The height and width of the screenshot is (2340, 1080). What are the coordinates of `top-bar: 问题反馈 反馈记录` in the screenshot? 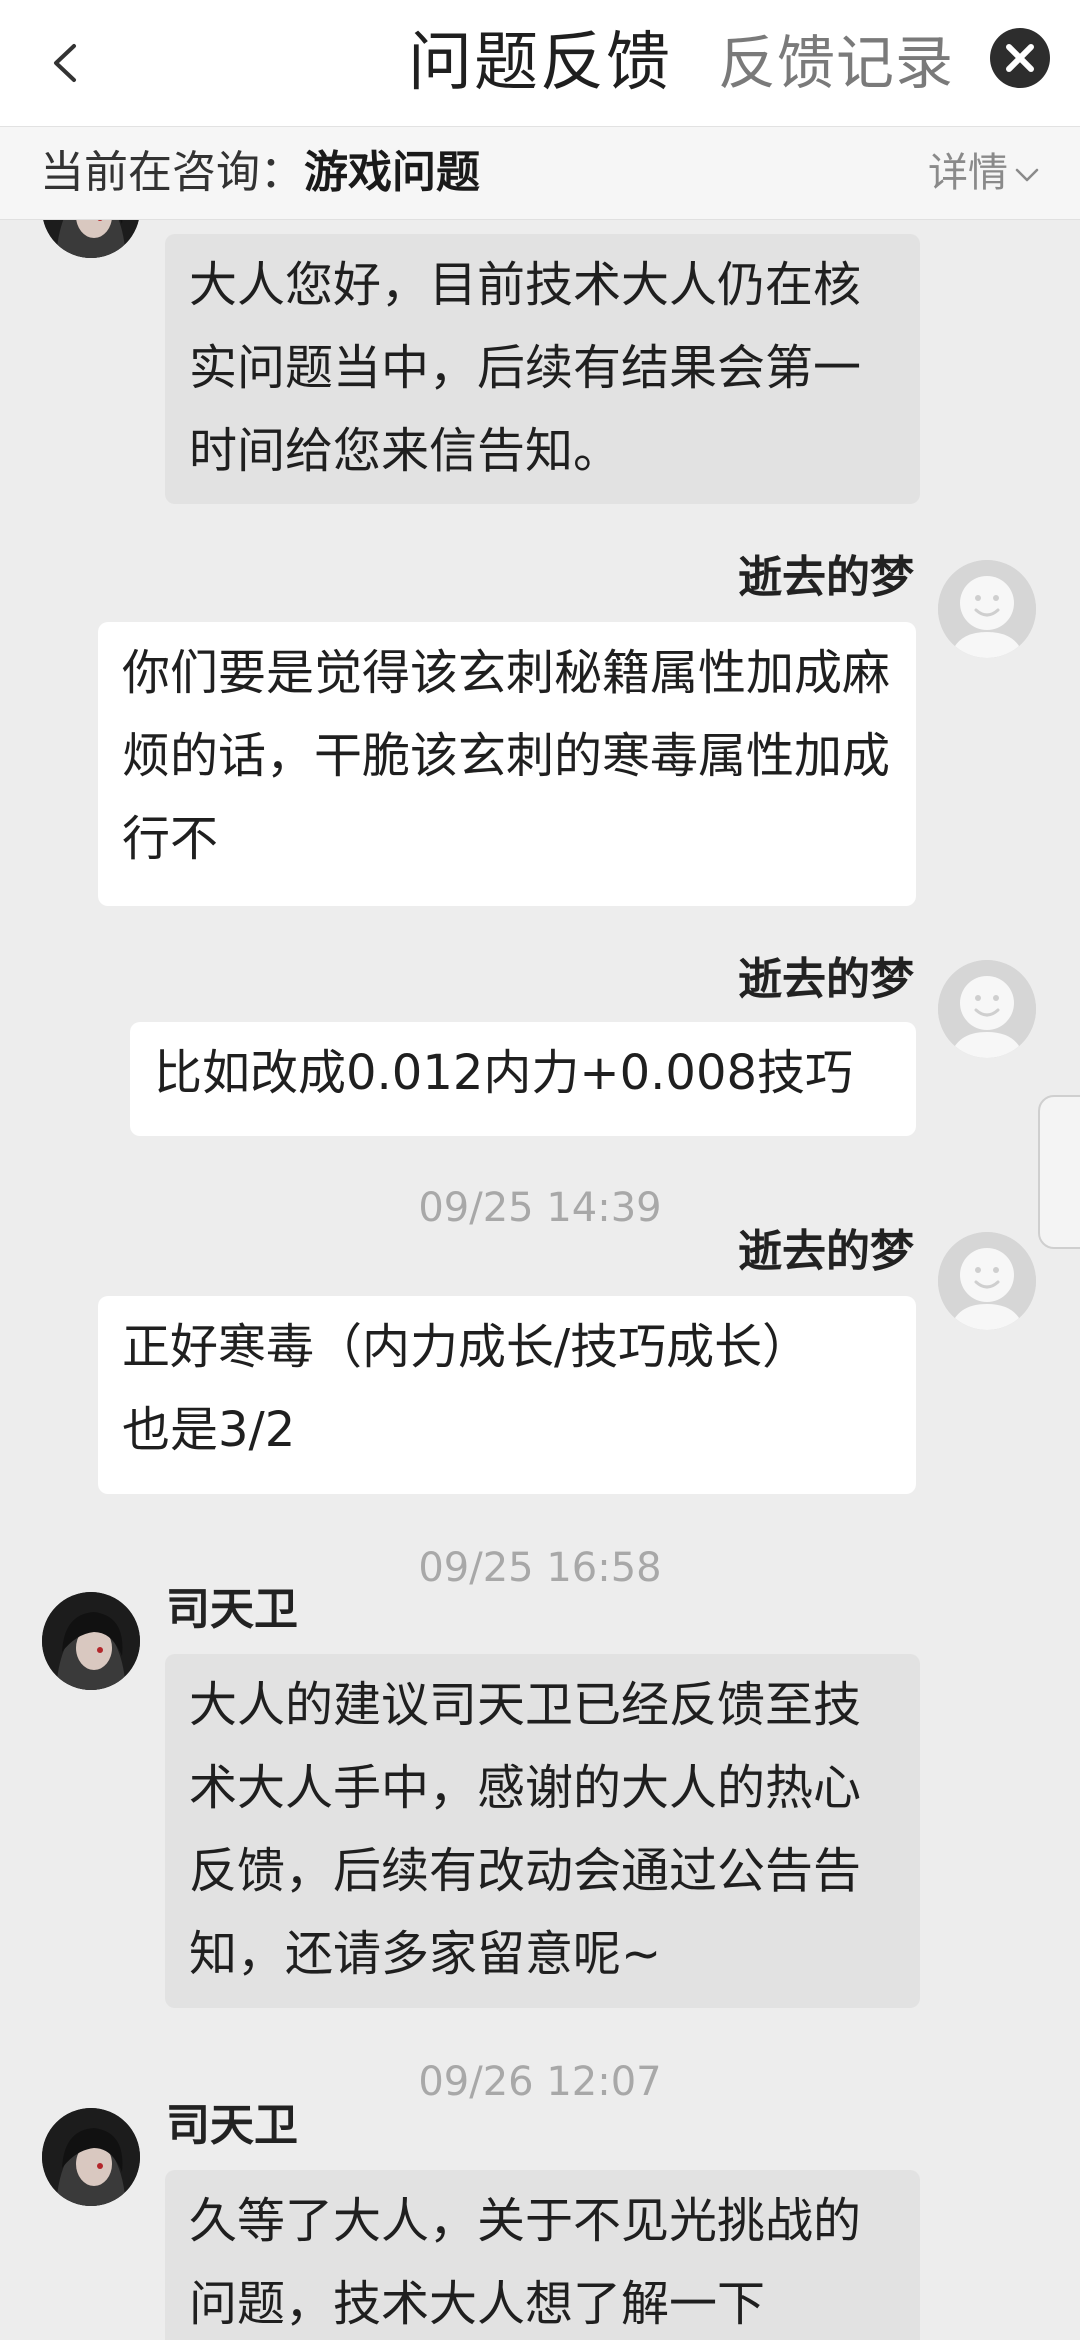 It's located at (540, 63).